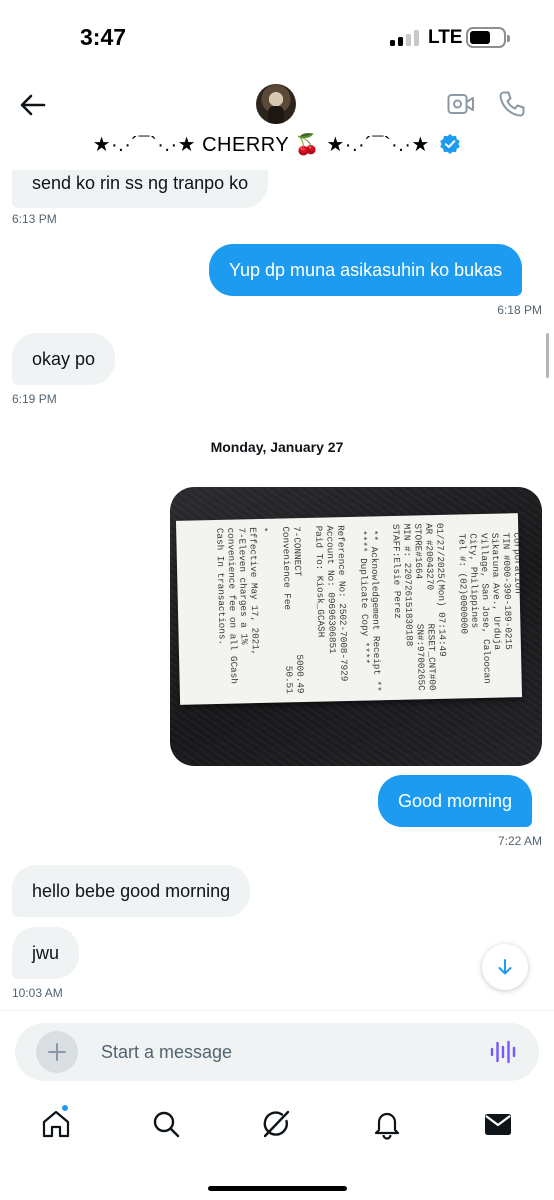 Image resolution: width=554 pixels, height=1200 pixels. Describe the element at coordinates (277, 38) in the screenshot. I see `status-bar: 3:47 LTE` at that location.